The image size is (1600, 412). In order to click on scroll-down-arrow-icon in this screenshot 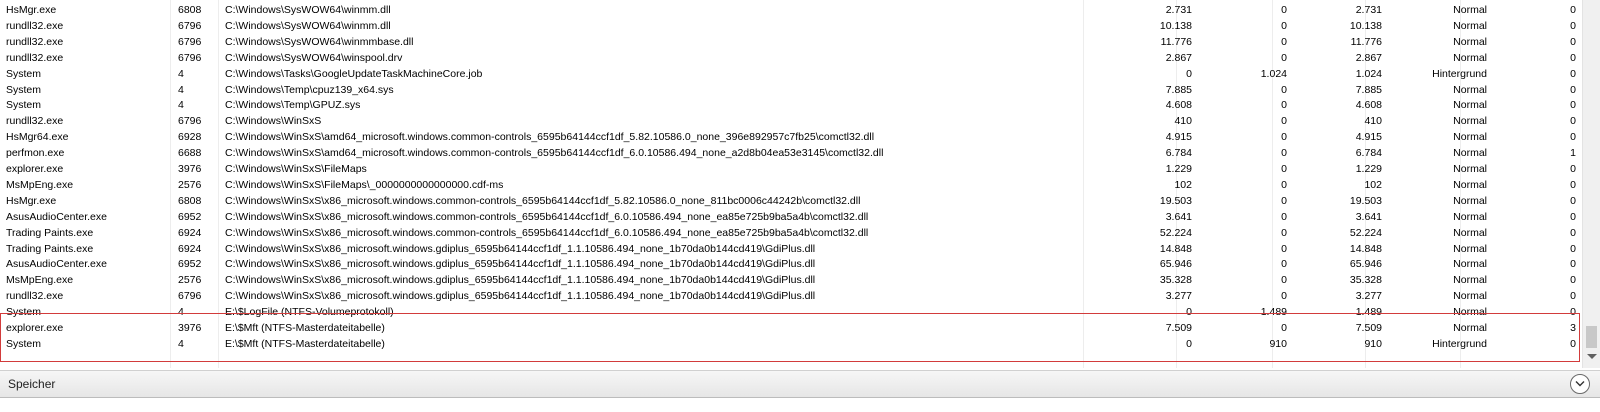, I will do `click(1592, 356)`.